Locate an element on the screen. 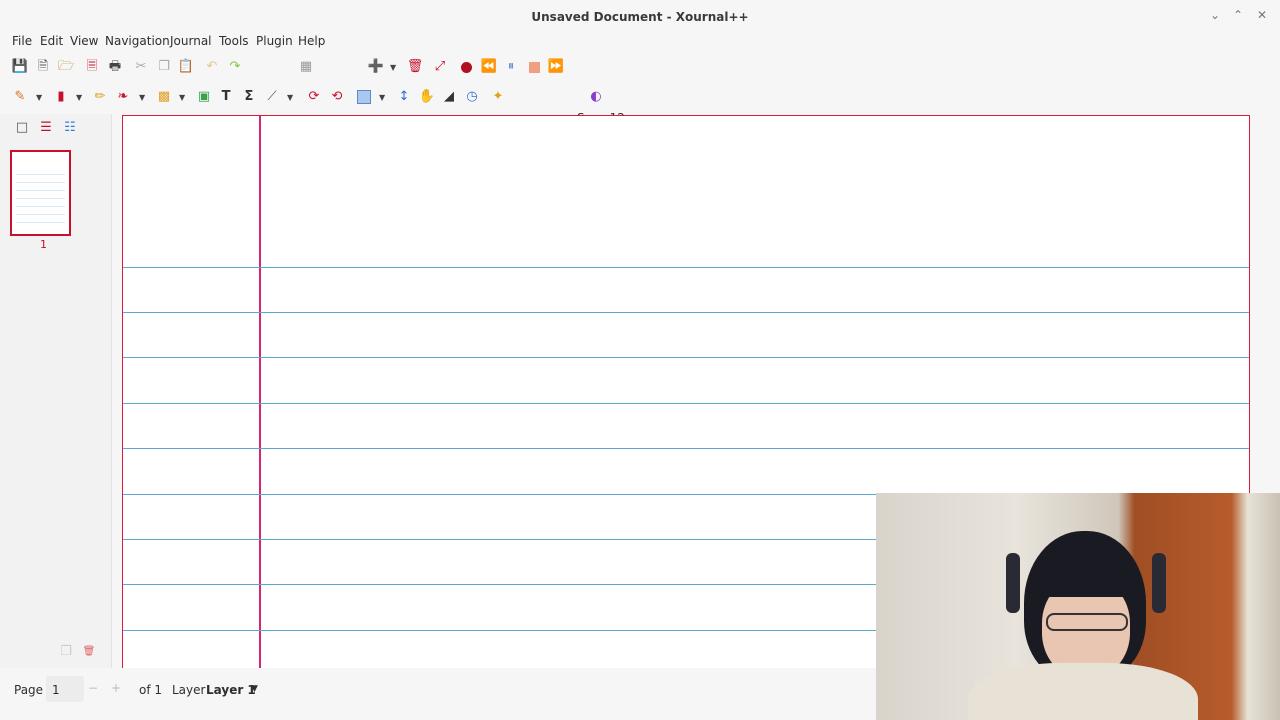  margin-line is located at coordinates (260, 395).